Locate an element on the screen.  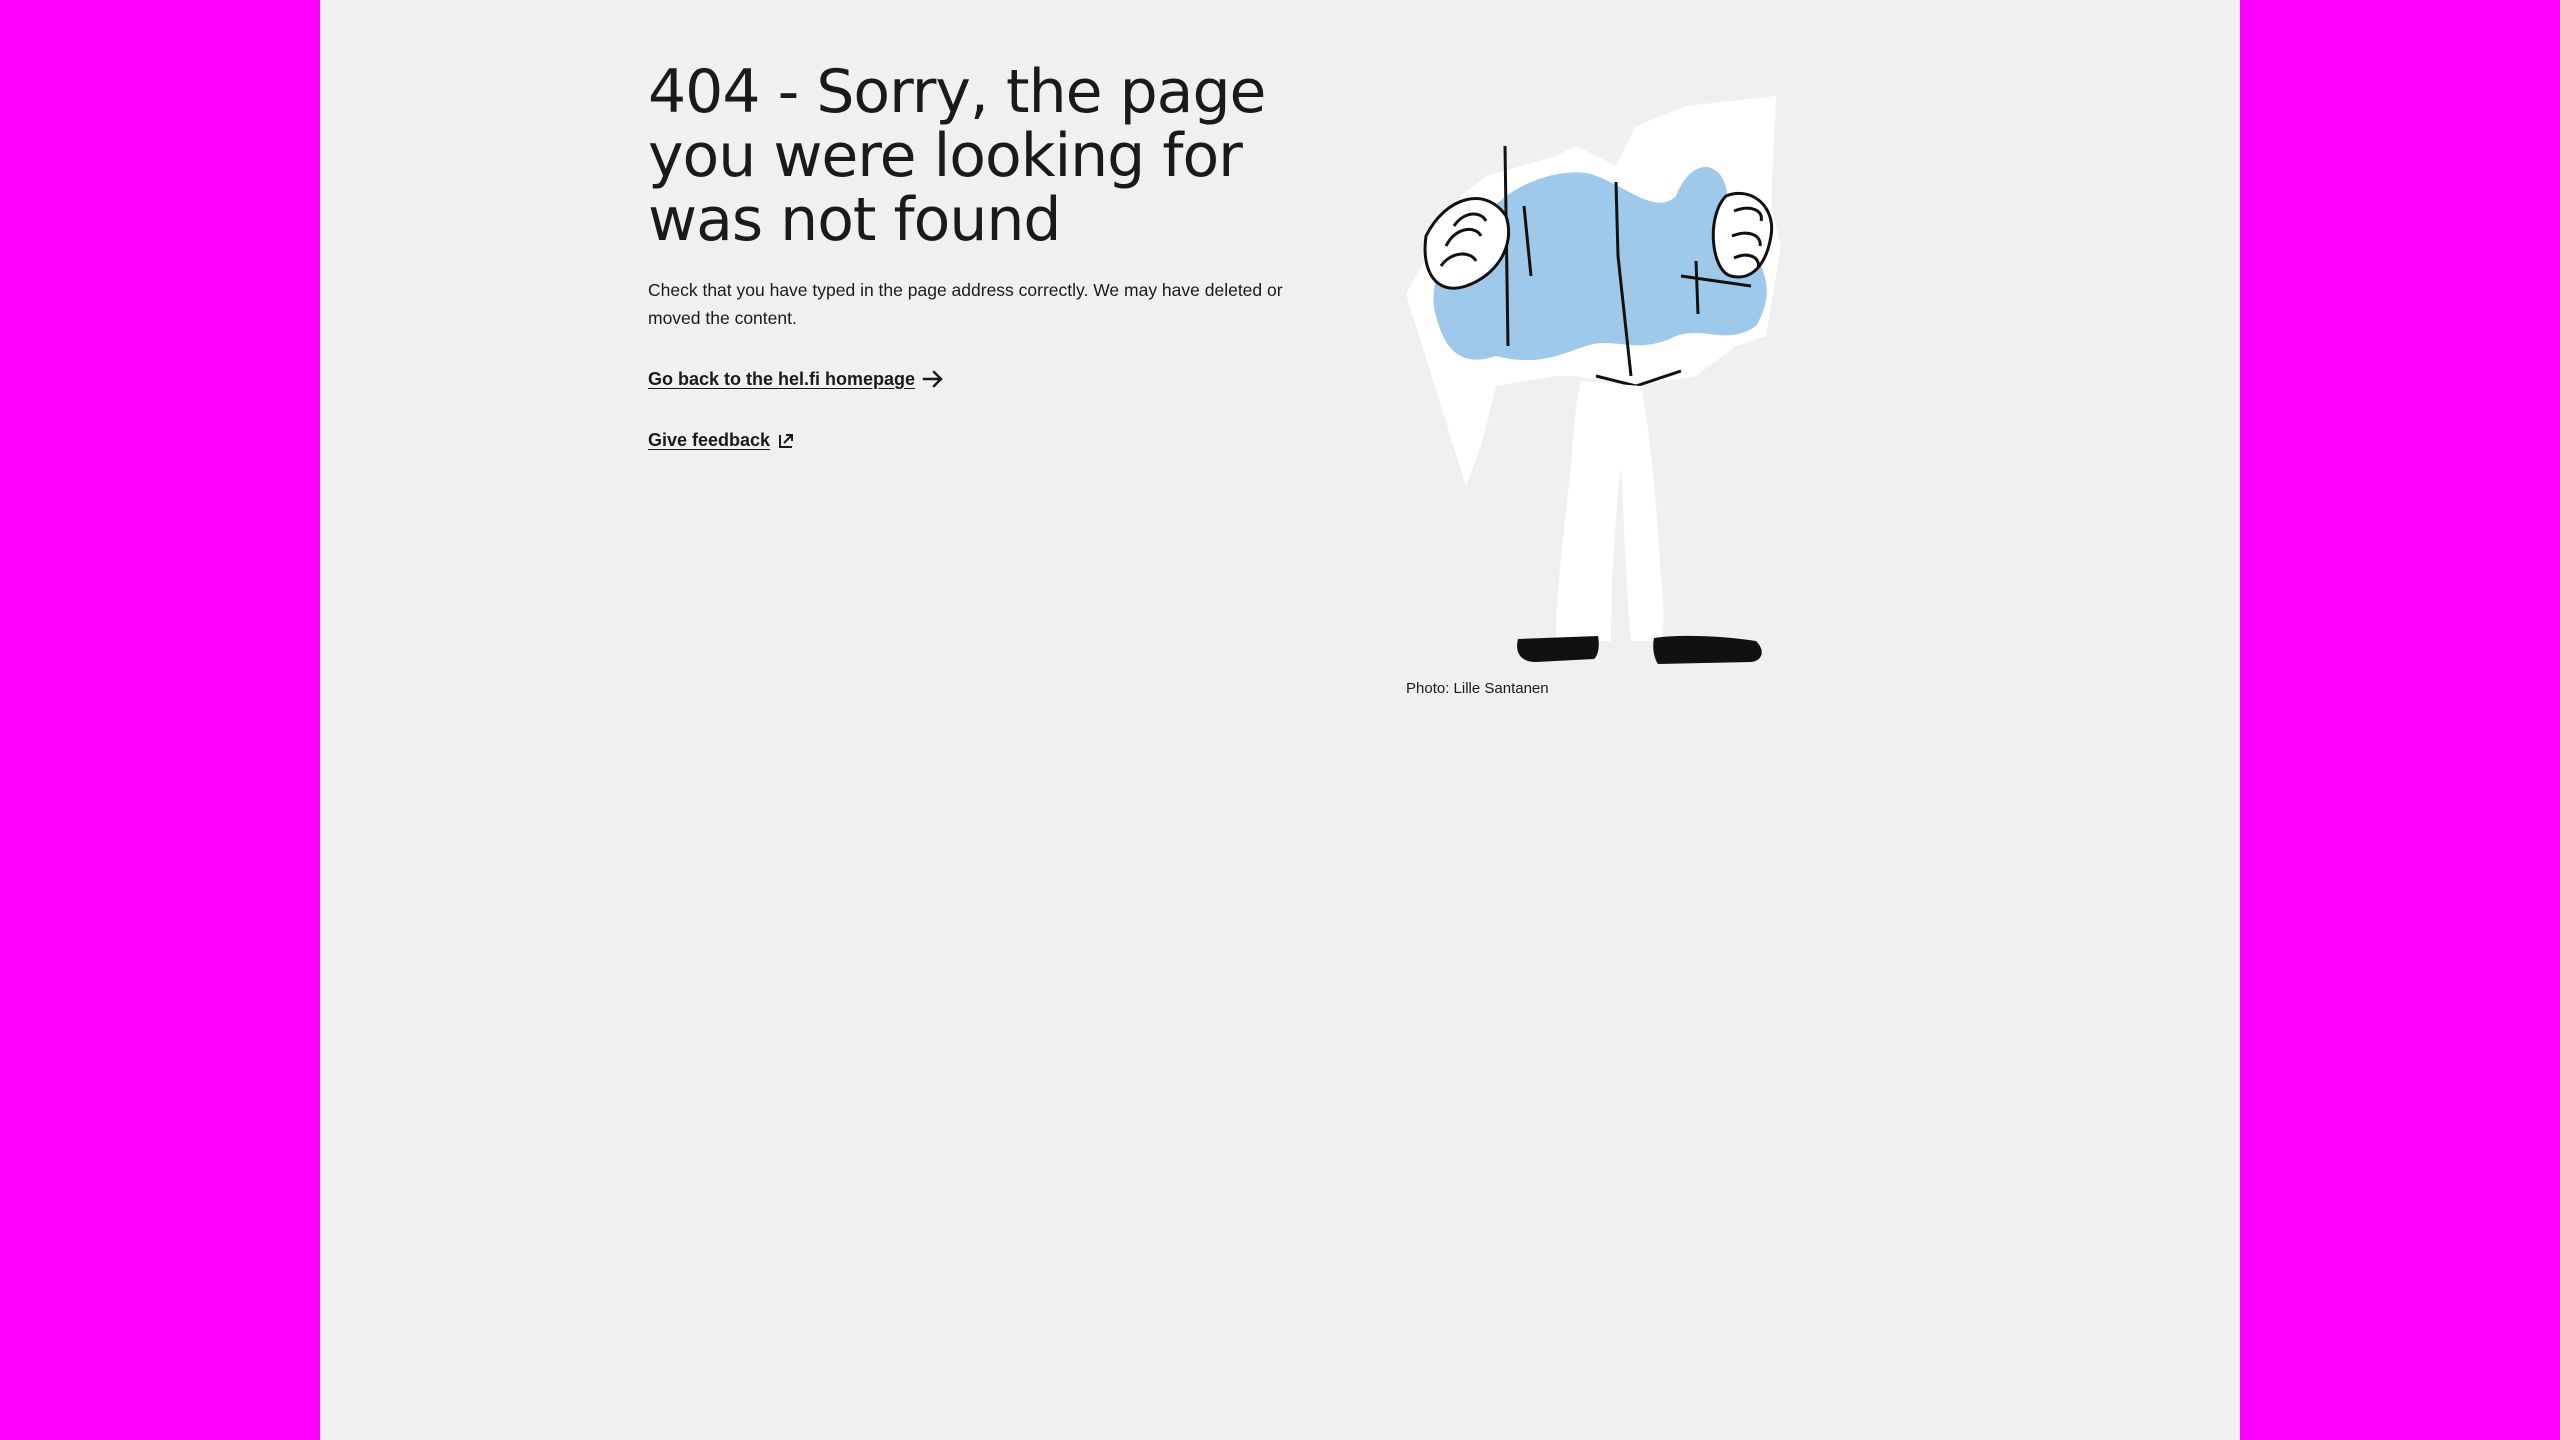
person-with-map-illustration is located at coordinates (1593, 380).